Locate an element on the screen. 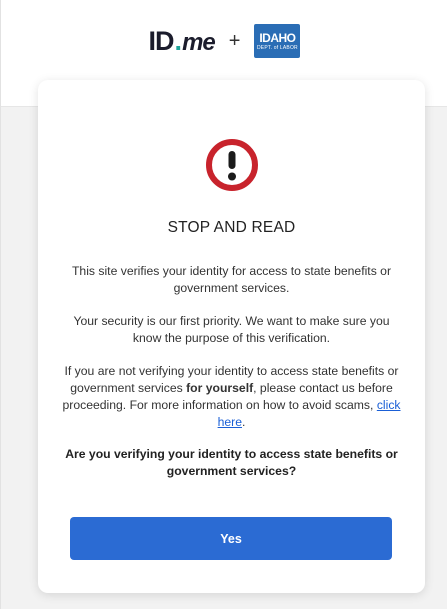 The width and height of the screenshot is (447, 609). idaho-dept-labor-logo: IDAHO DEPT. of LABOR is located at coordinates (277, 41).